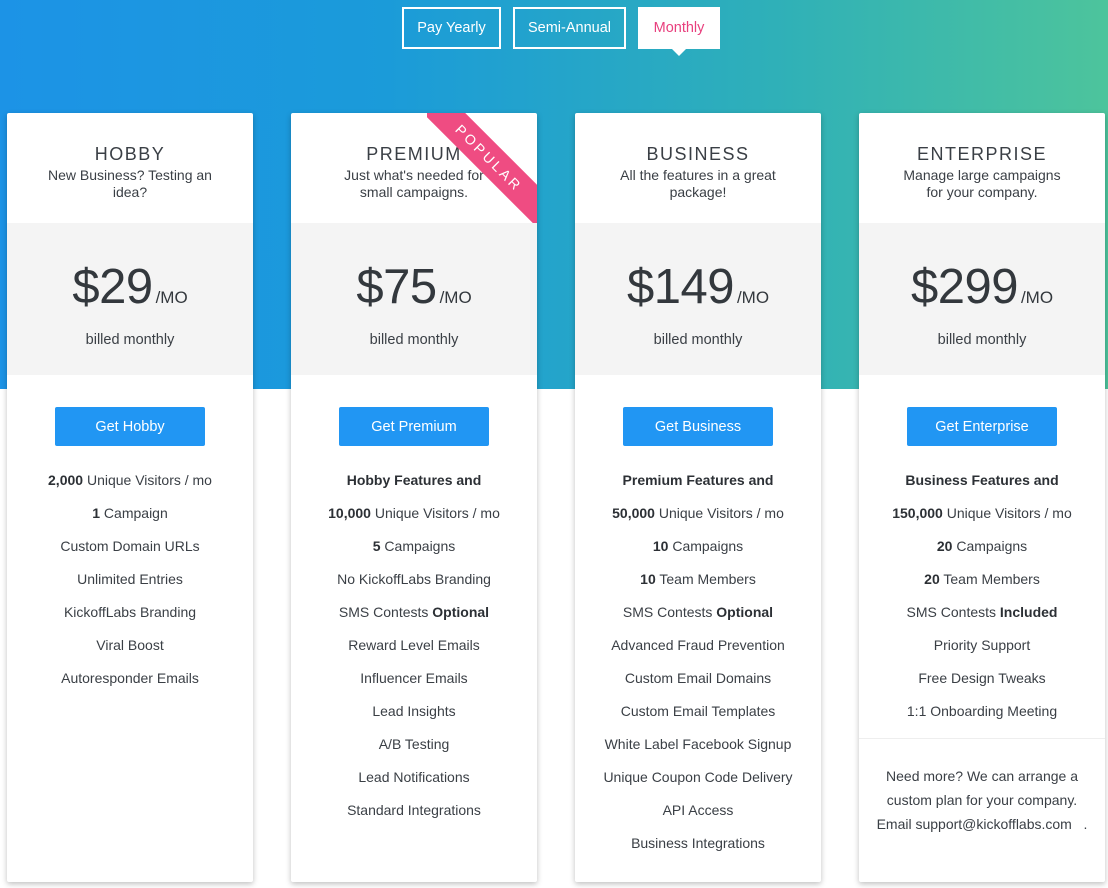  What do you see at coordinates (679, 28) in the screenshot?
I see `monthly-button: Monthly` at bounding box center [679, 28].